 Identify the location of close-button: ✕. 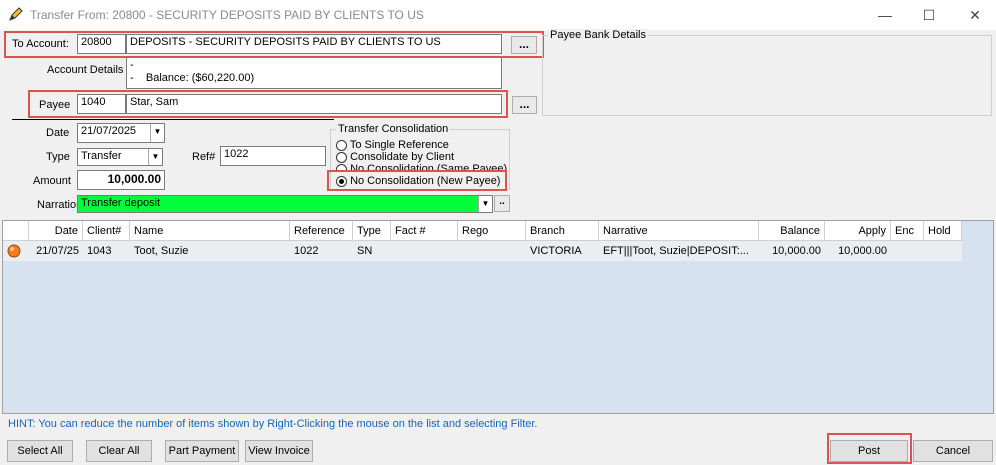
(974, 15).